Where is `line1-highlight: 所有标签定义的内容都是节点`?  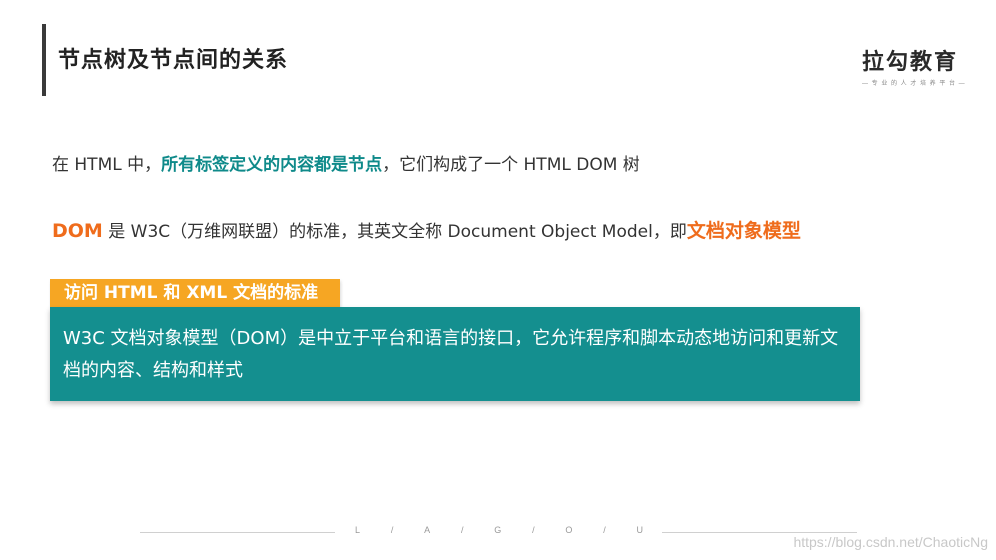 line1-highlight: 所有标签定义的内容都是节点 is located at coordinates (272, 165).